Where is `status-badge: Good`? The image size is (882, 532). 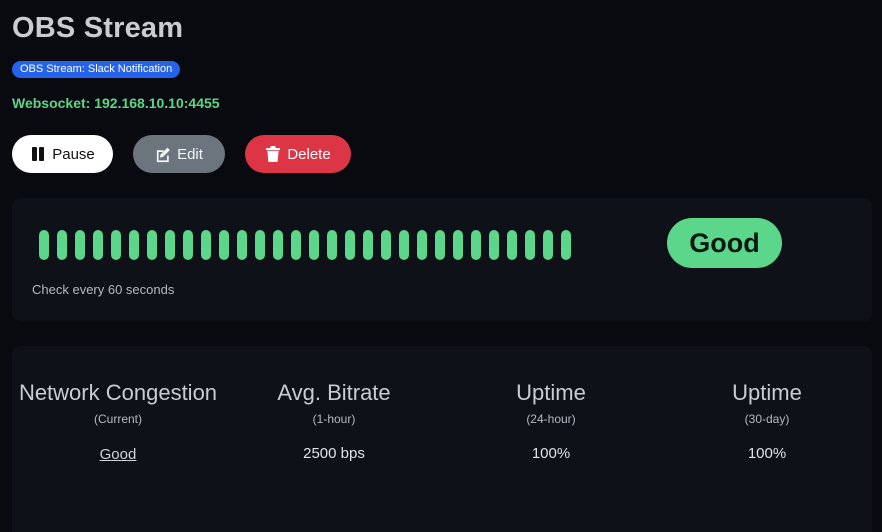
status-badge: Good is located at coordinates (724, 243).